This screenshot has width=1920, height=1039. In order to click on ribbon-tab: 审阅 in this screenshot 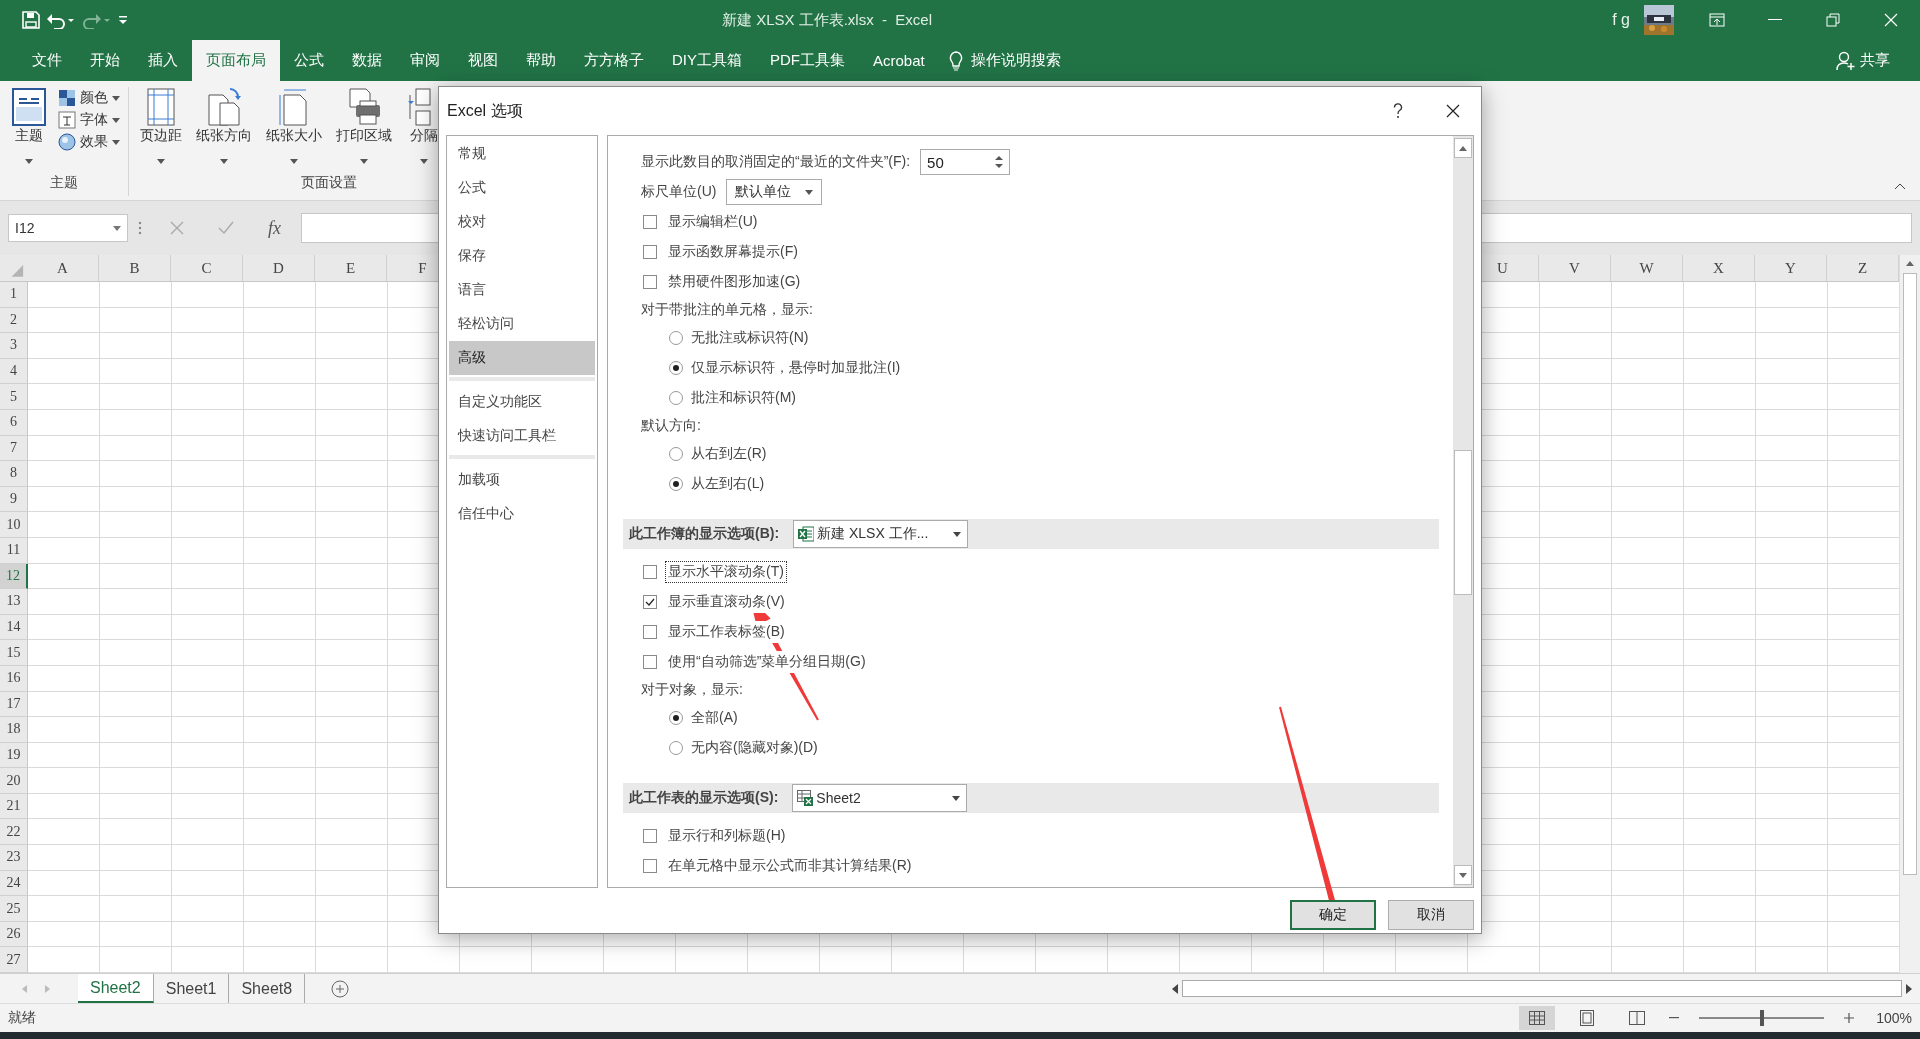, I will do `click(425, 60)`.